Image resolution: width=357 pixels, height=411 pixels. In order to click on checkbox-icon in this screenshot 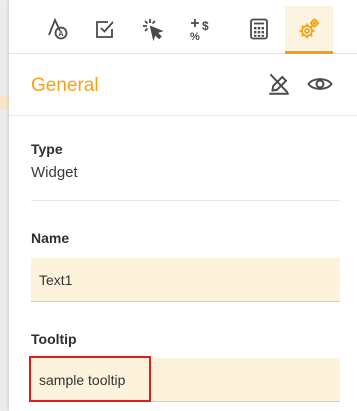, I will do `click(105, 29)`.